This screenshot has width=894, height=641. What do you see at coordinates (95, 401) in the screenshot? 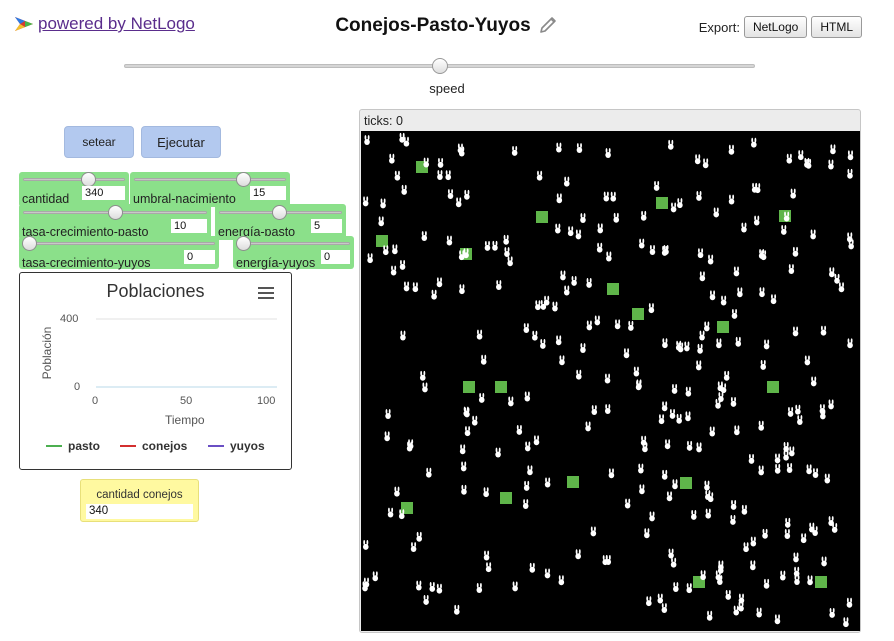
I see `x-tick: 0` at bounding box center [95, 401].